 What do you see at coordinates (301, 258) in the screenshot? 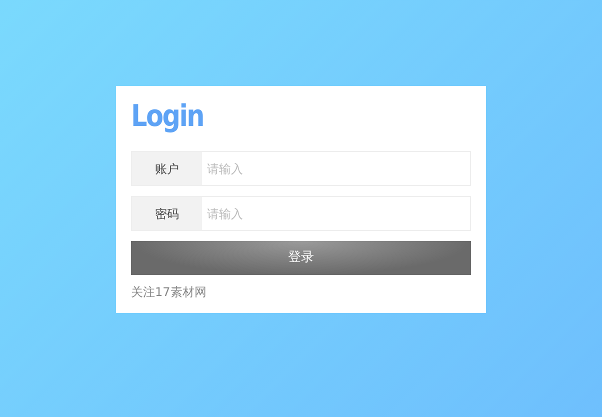
I see `login-button: 登录` at bounding box center [301, 258].